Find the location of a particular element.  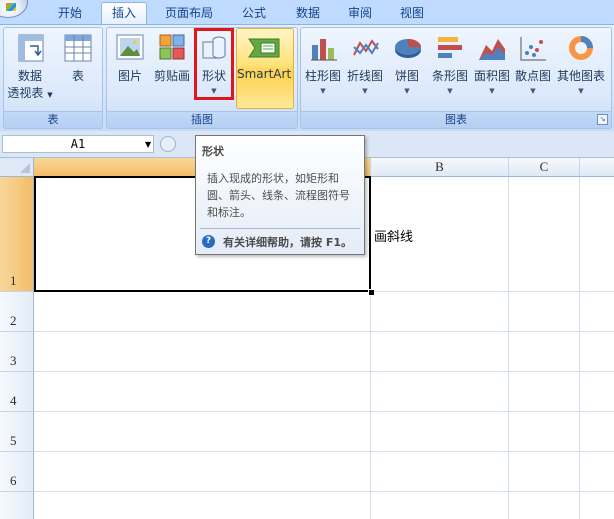

tooltip-body: 插入现成的形状，如矩形和圆、箭头、线条、流程图符号和标注。 is located at coordinates (278, 195).